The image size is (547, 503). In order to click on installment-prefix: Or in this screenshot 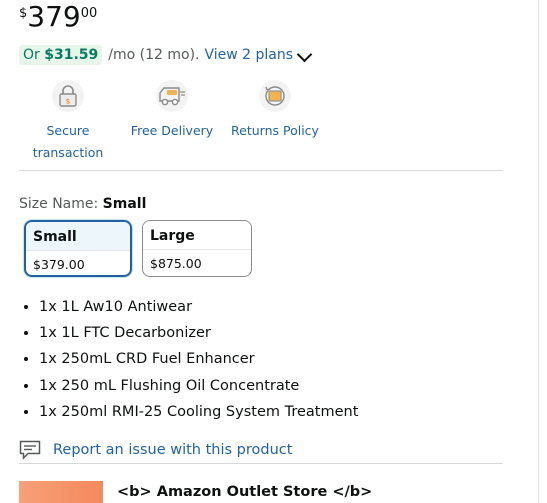, I will do `click(34, 55)`.